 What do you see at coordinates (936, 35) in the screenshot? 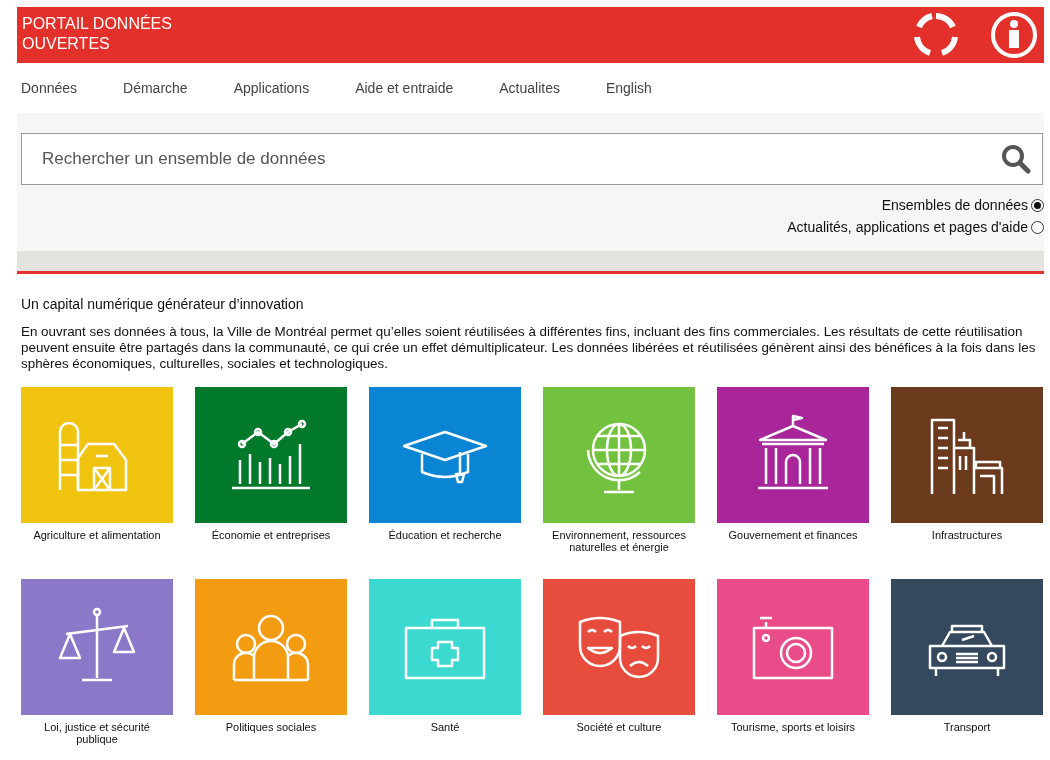
I see `circle-logo-icon` at bounding box center [936, 35].